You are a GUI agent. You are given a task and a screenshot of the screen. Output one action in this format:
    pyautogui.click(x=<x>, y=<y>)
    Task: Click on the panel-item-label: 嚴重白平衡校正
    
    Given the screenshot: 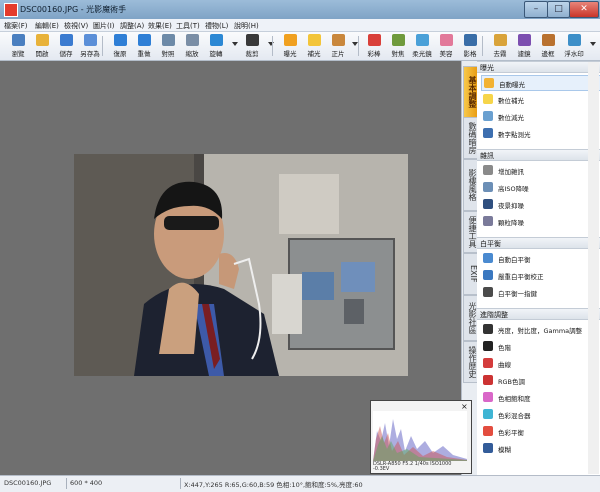 What is the action you would take?
    pyautogui.click(x=521, y=277)
    